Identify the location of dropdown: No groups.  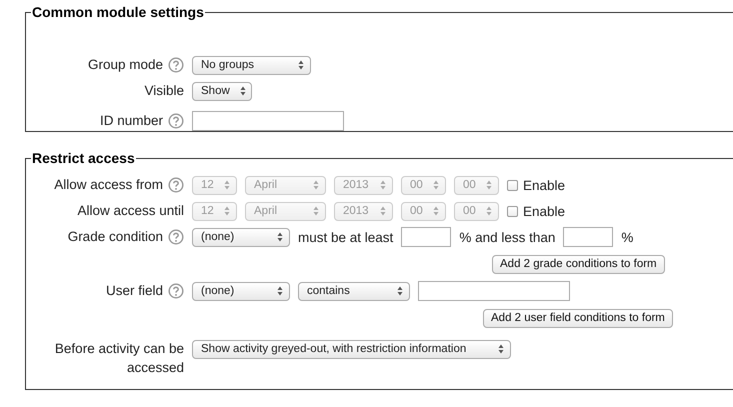
(251, 65).